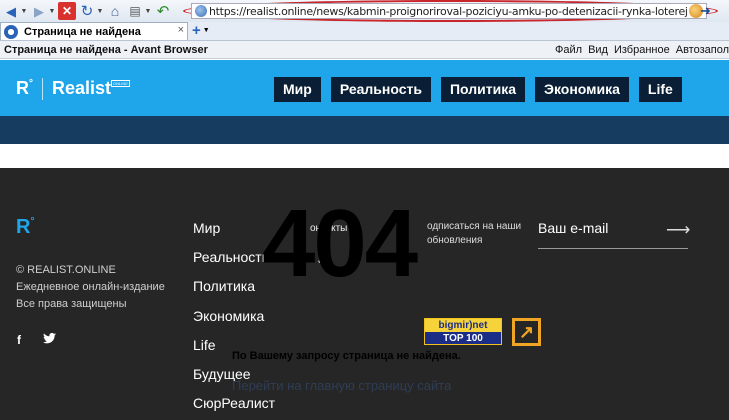  Describe the element at coordinates (11, 31) in the screenshot. I see `page-icon` at that location.